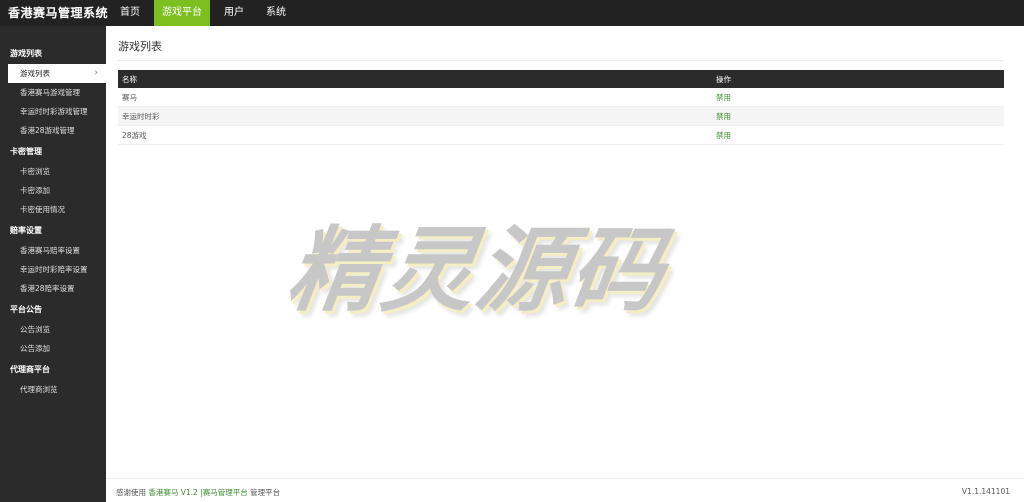  What do you see at coordinates (26, 309) in the screenshot?
I see `sidebar-group-announcements: 平台公告` at bounding box center [26, 309].